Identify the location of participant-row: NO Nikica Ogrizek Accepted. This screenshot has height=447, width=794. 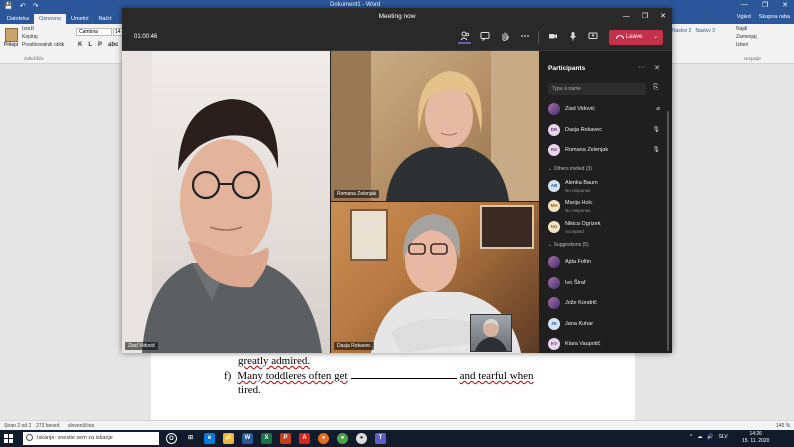
(607, 227).